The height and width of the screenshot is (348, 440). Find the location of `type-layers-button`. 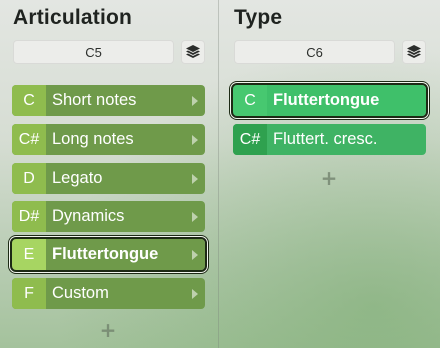

type-layers-button is located at coordinates (414, 52).